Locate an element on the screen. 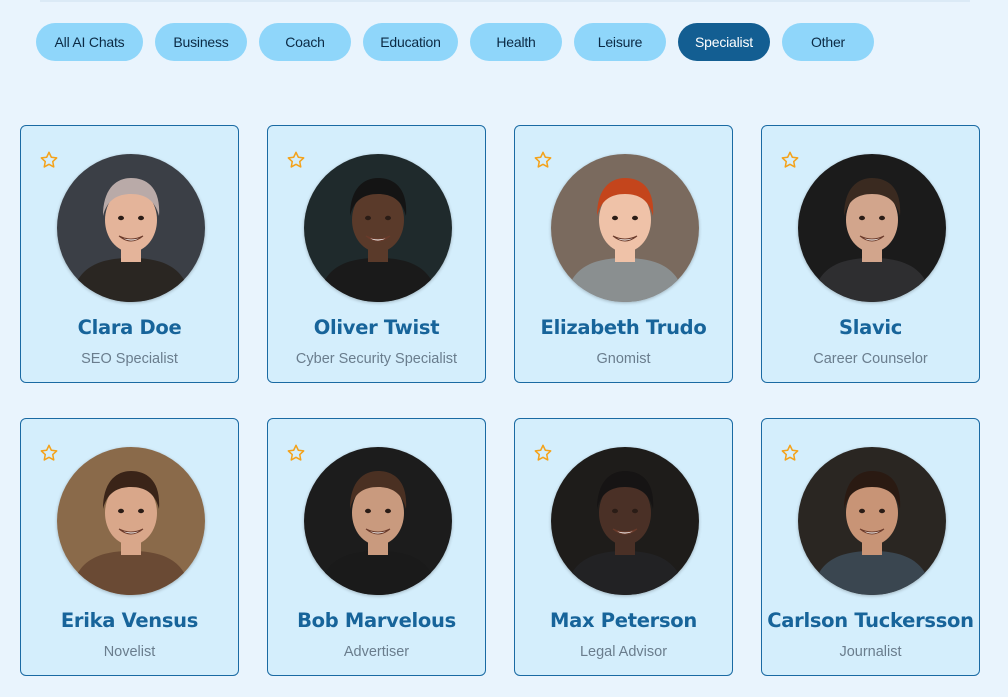 This screenshot has height=697, width=1008. expert-card: Max Peterson Legal Advisor is located at coordinates (623, 547).